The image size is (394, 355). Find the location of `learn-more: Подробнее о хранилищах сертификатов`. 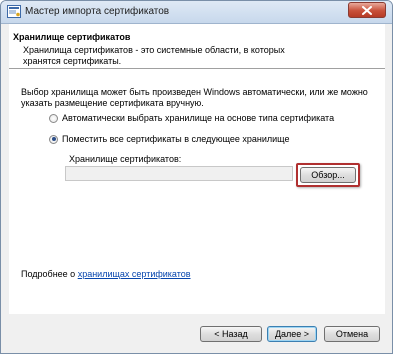

learn-more: Подробнее о хранилищах сертификатов is located at coordinates (106, 274).